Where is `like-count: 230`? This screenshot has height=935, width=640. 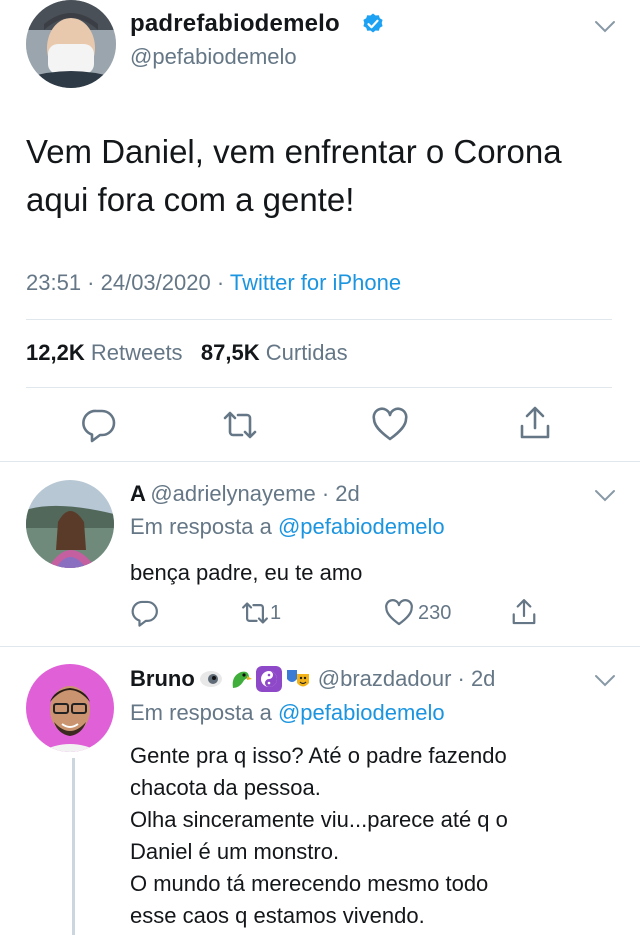
like-count: 230 is located at coordinates (435, 612).